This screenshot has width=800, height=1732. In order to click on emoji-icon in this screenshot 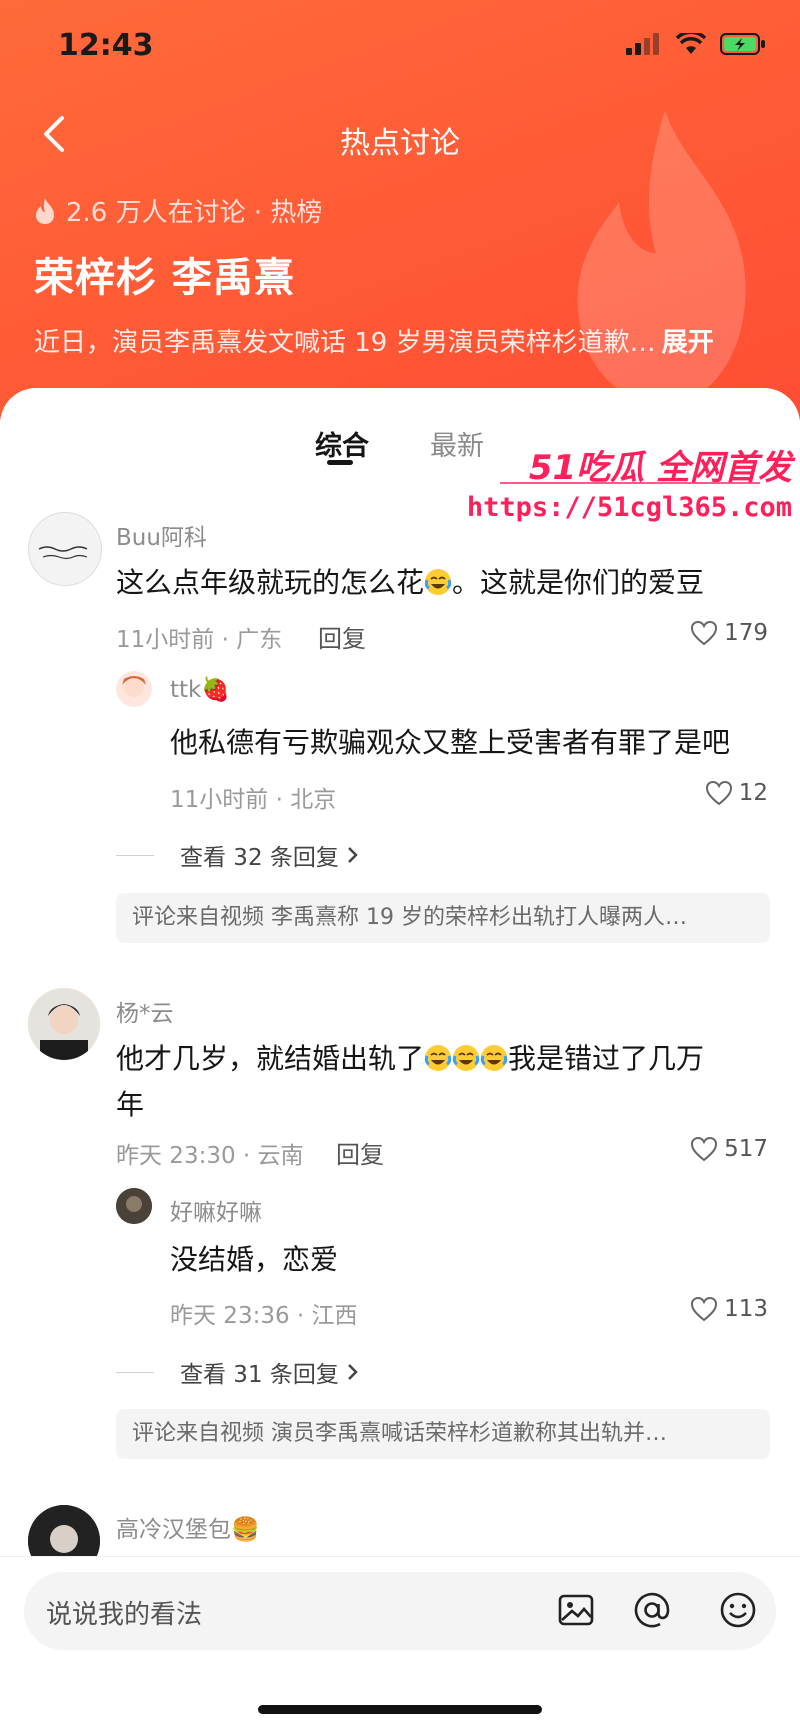, I will do `click(738, 1610)`.